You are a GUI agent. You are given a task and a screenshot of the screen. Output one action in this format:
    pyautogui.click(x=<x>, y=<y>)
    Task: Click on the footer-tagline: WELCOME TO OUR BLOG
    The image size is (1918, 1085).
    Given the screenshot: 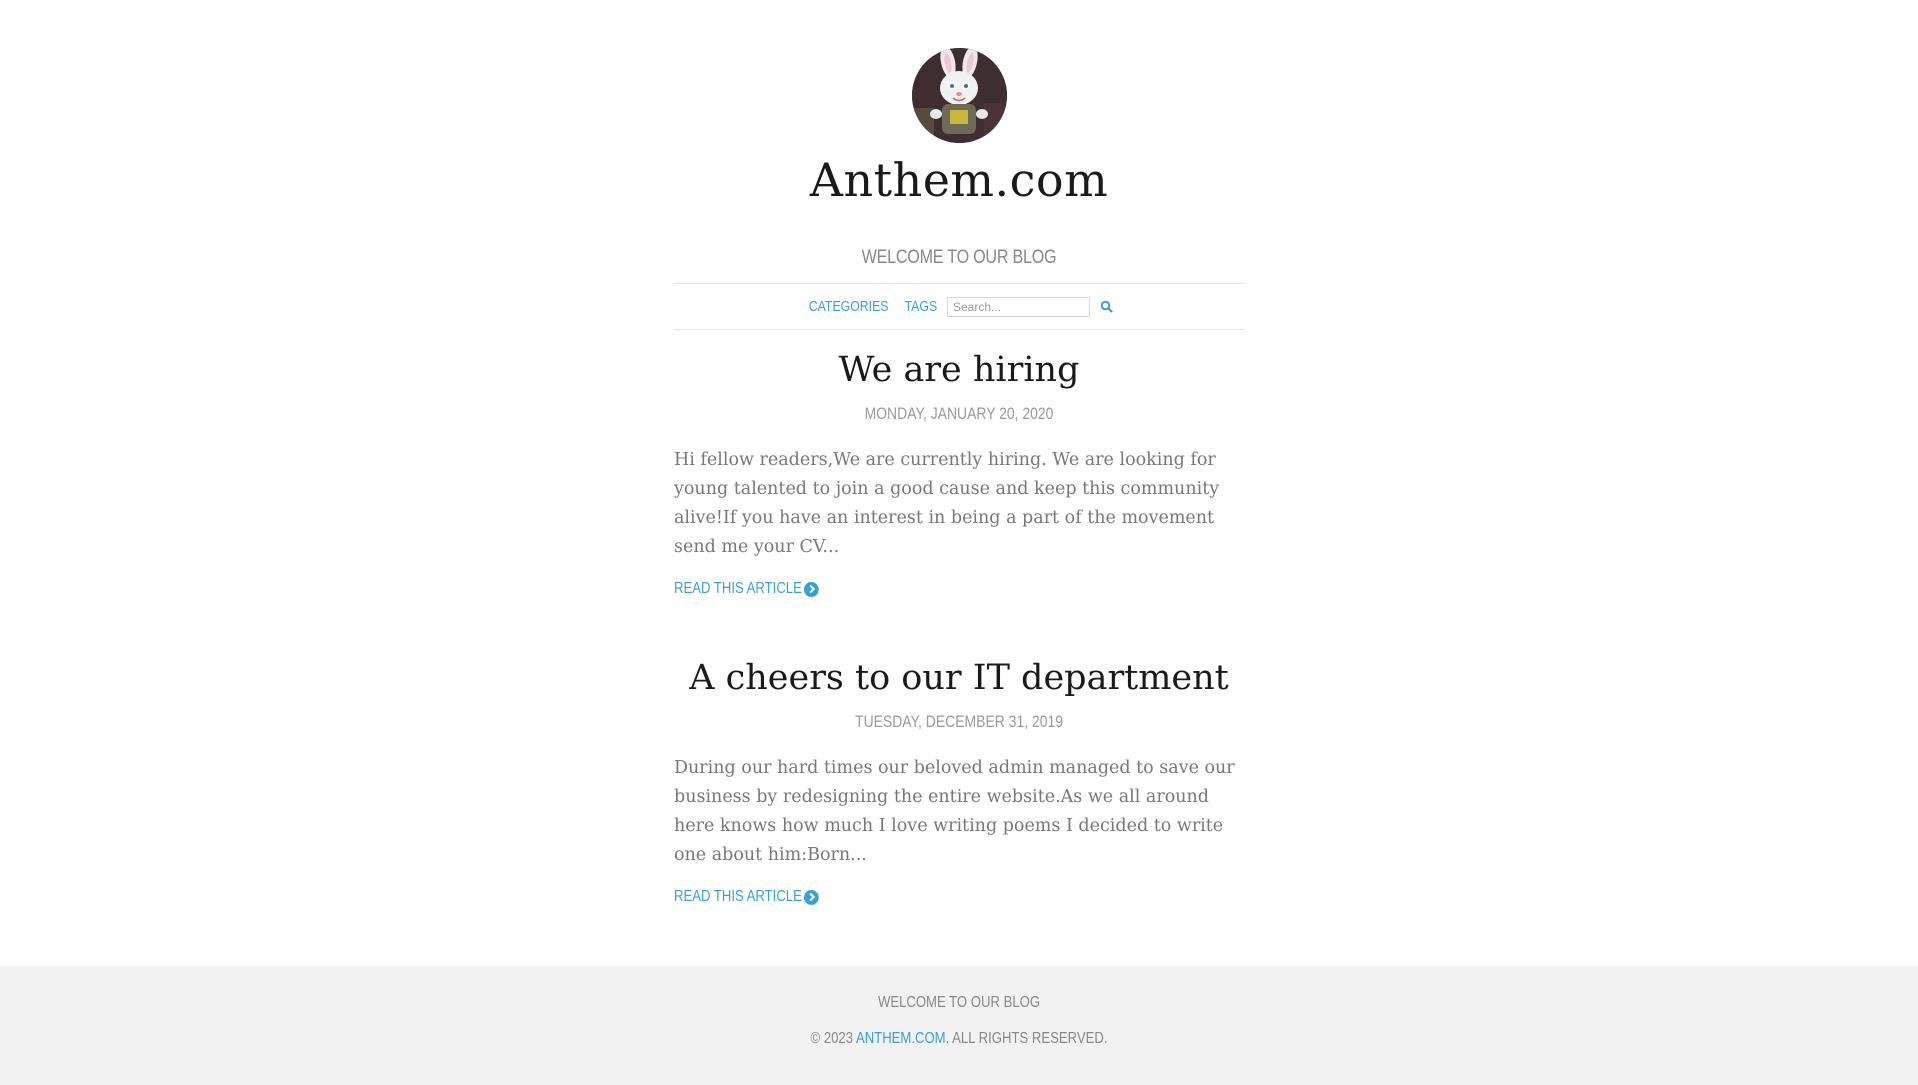 What is the action you would take?
    pyautogui.click(x=959, y=1002)
    